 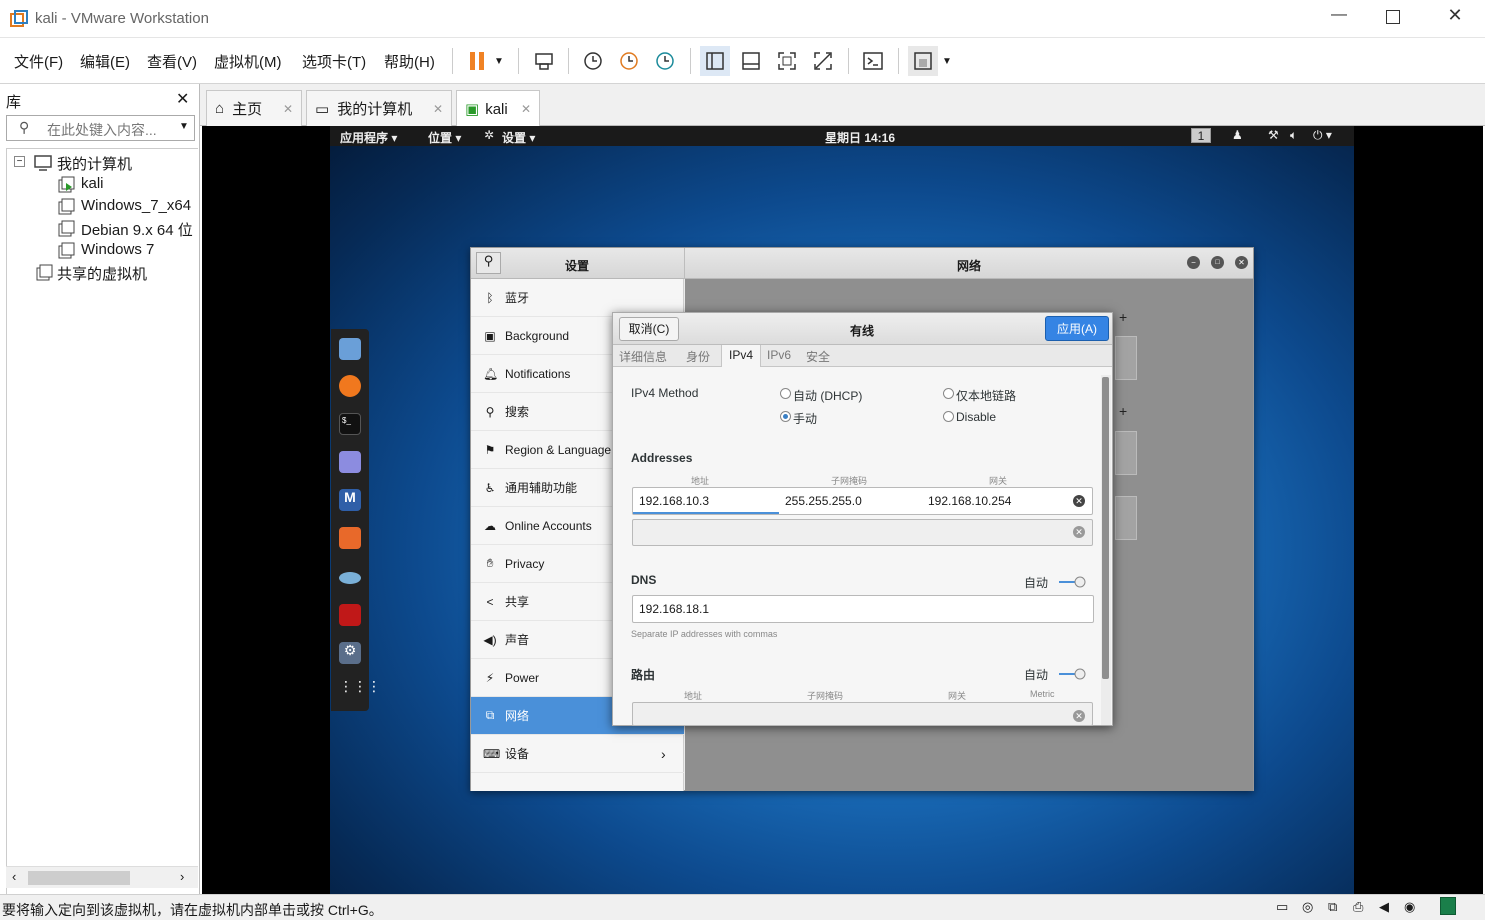 I want to click on cancel-button: 取消(C), so click(x=649, y=329).